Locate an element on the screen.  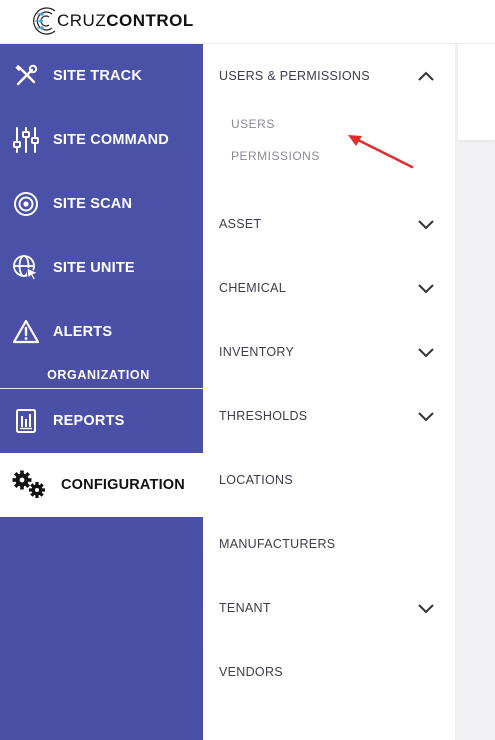
nav-reports: REPORTS is located at coordinates (101, 421).